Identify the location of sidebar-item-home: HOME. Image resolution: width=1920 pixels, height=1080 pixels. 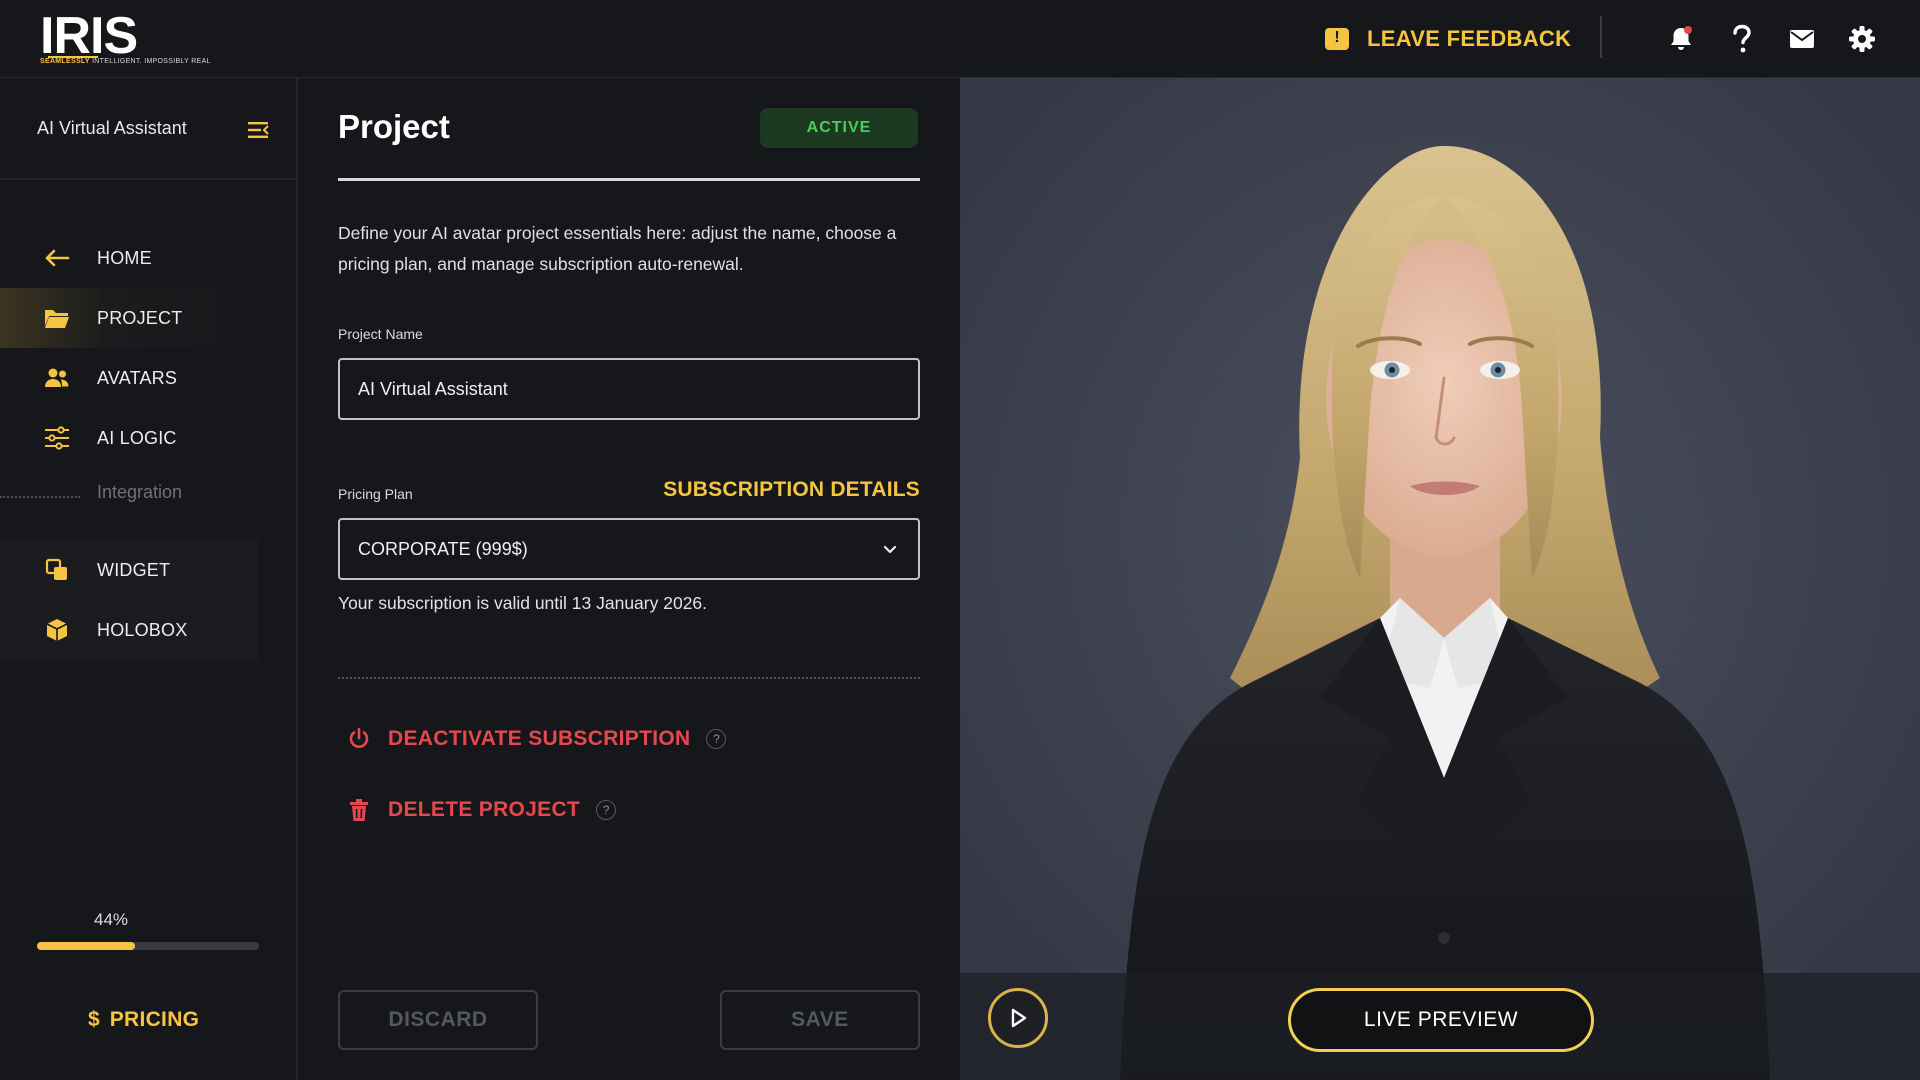
(130, 258).